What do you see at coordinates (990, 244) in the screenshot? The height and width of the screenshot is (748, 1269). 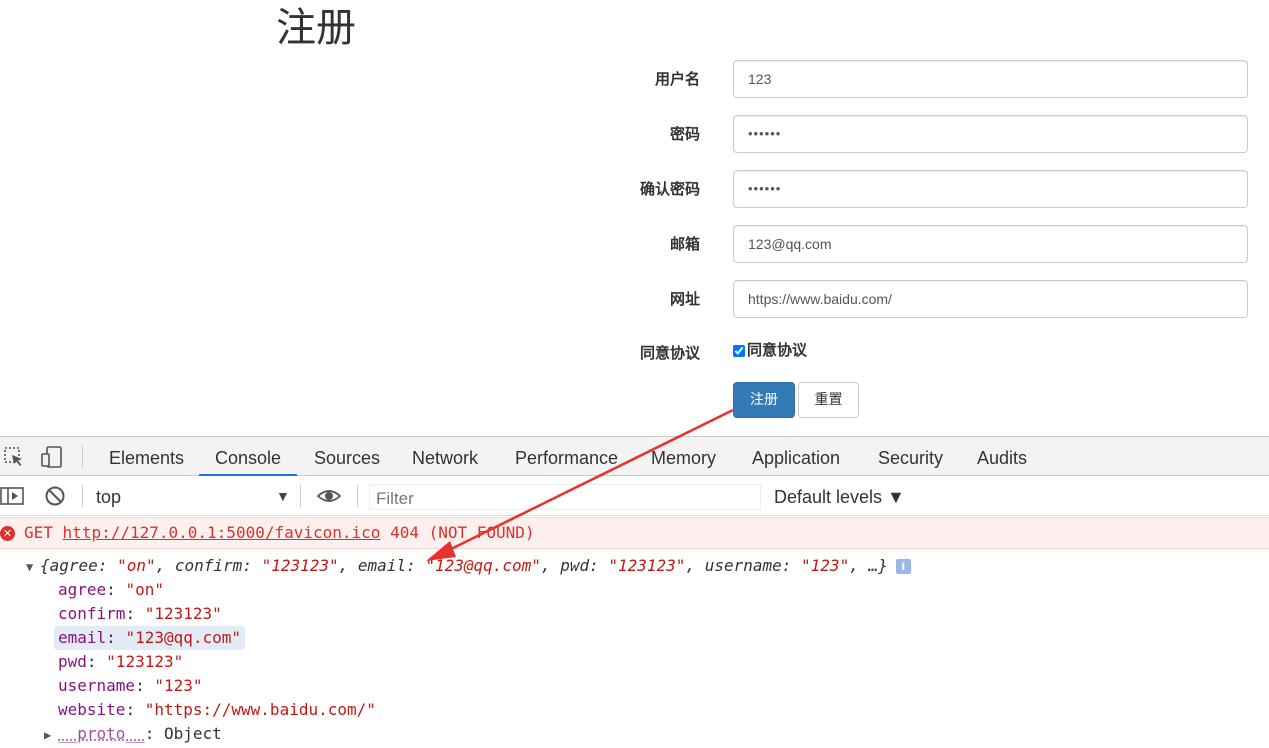 I see `email-input: 123@qq.com` at bounding box center [990, 244].